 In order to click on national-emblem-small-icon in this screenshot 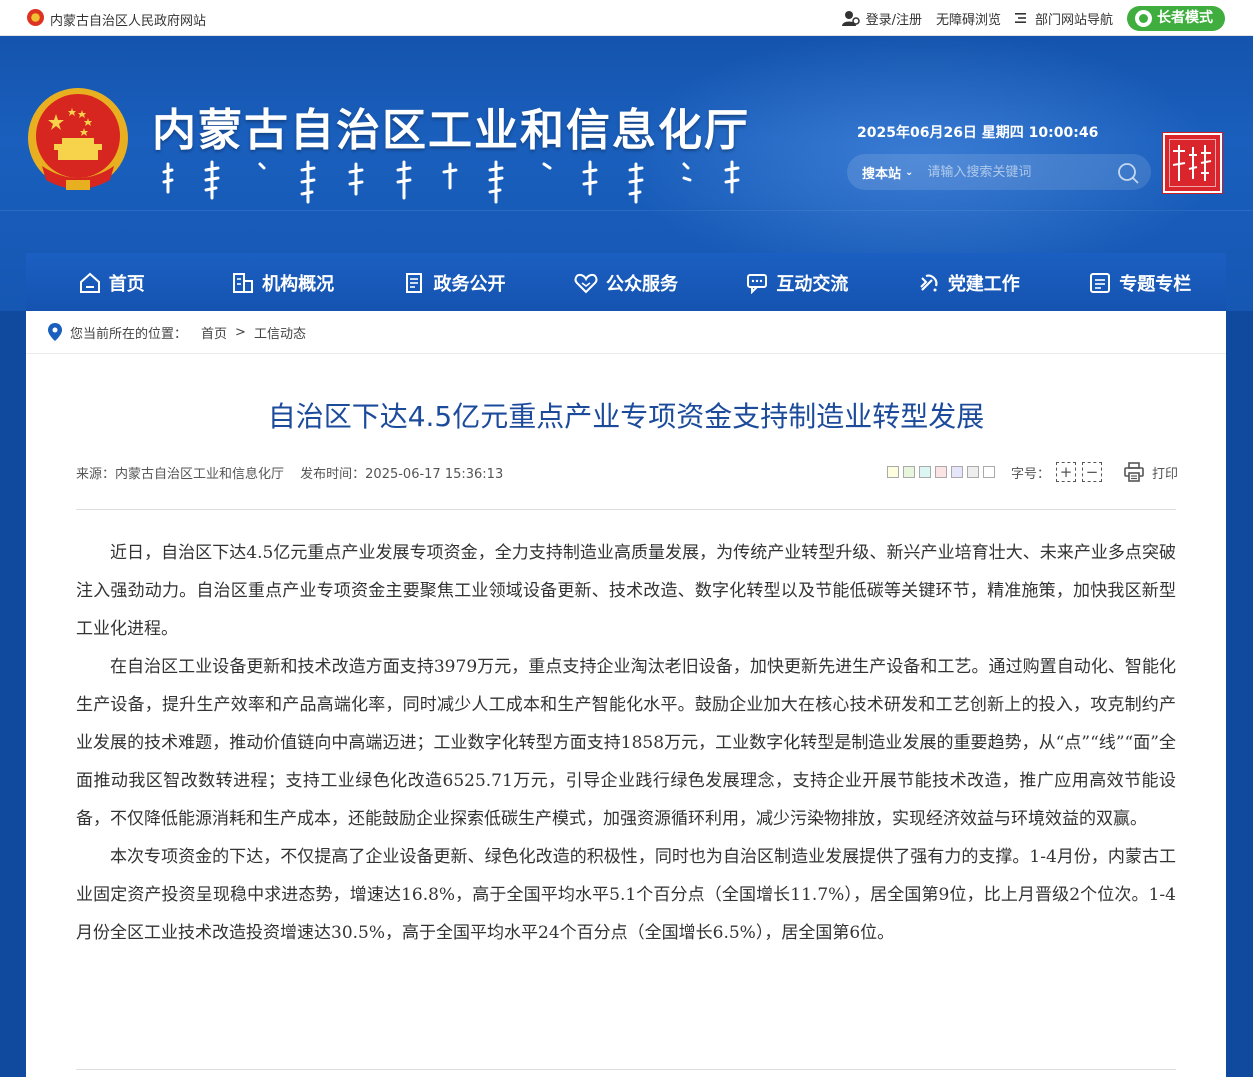, I will do `click(35, 17)`.